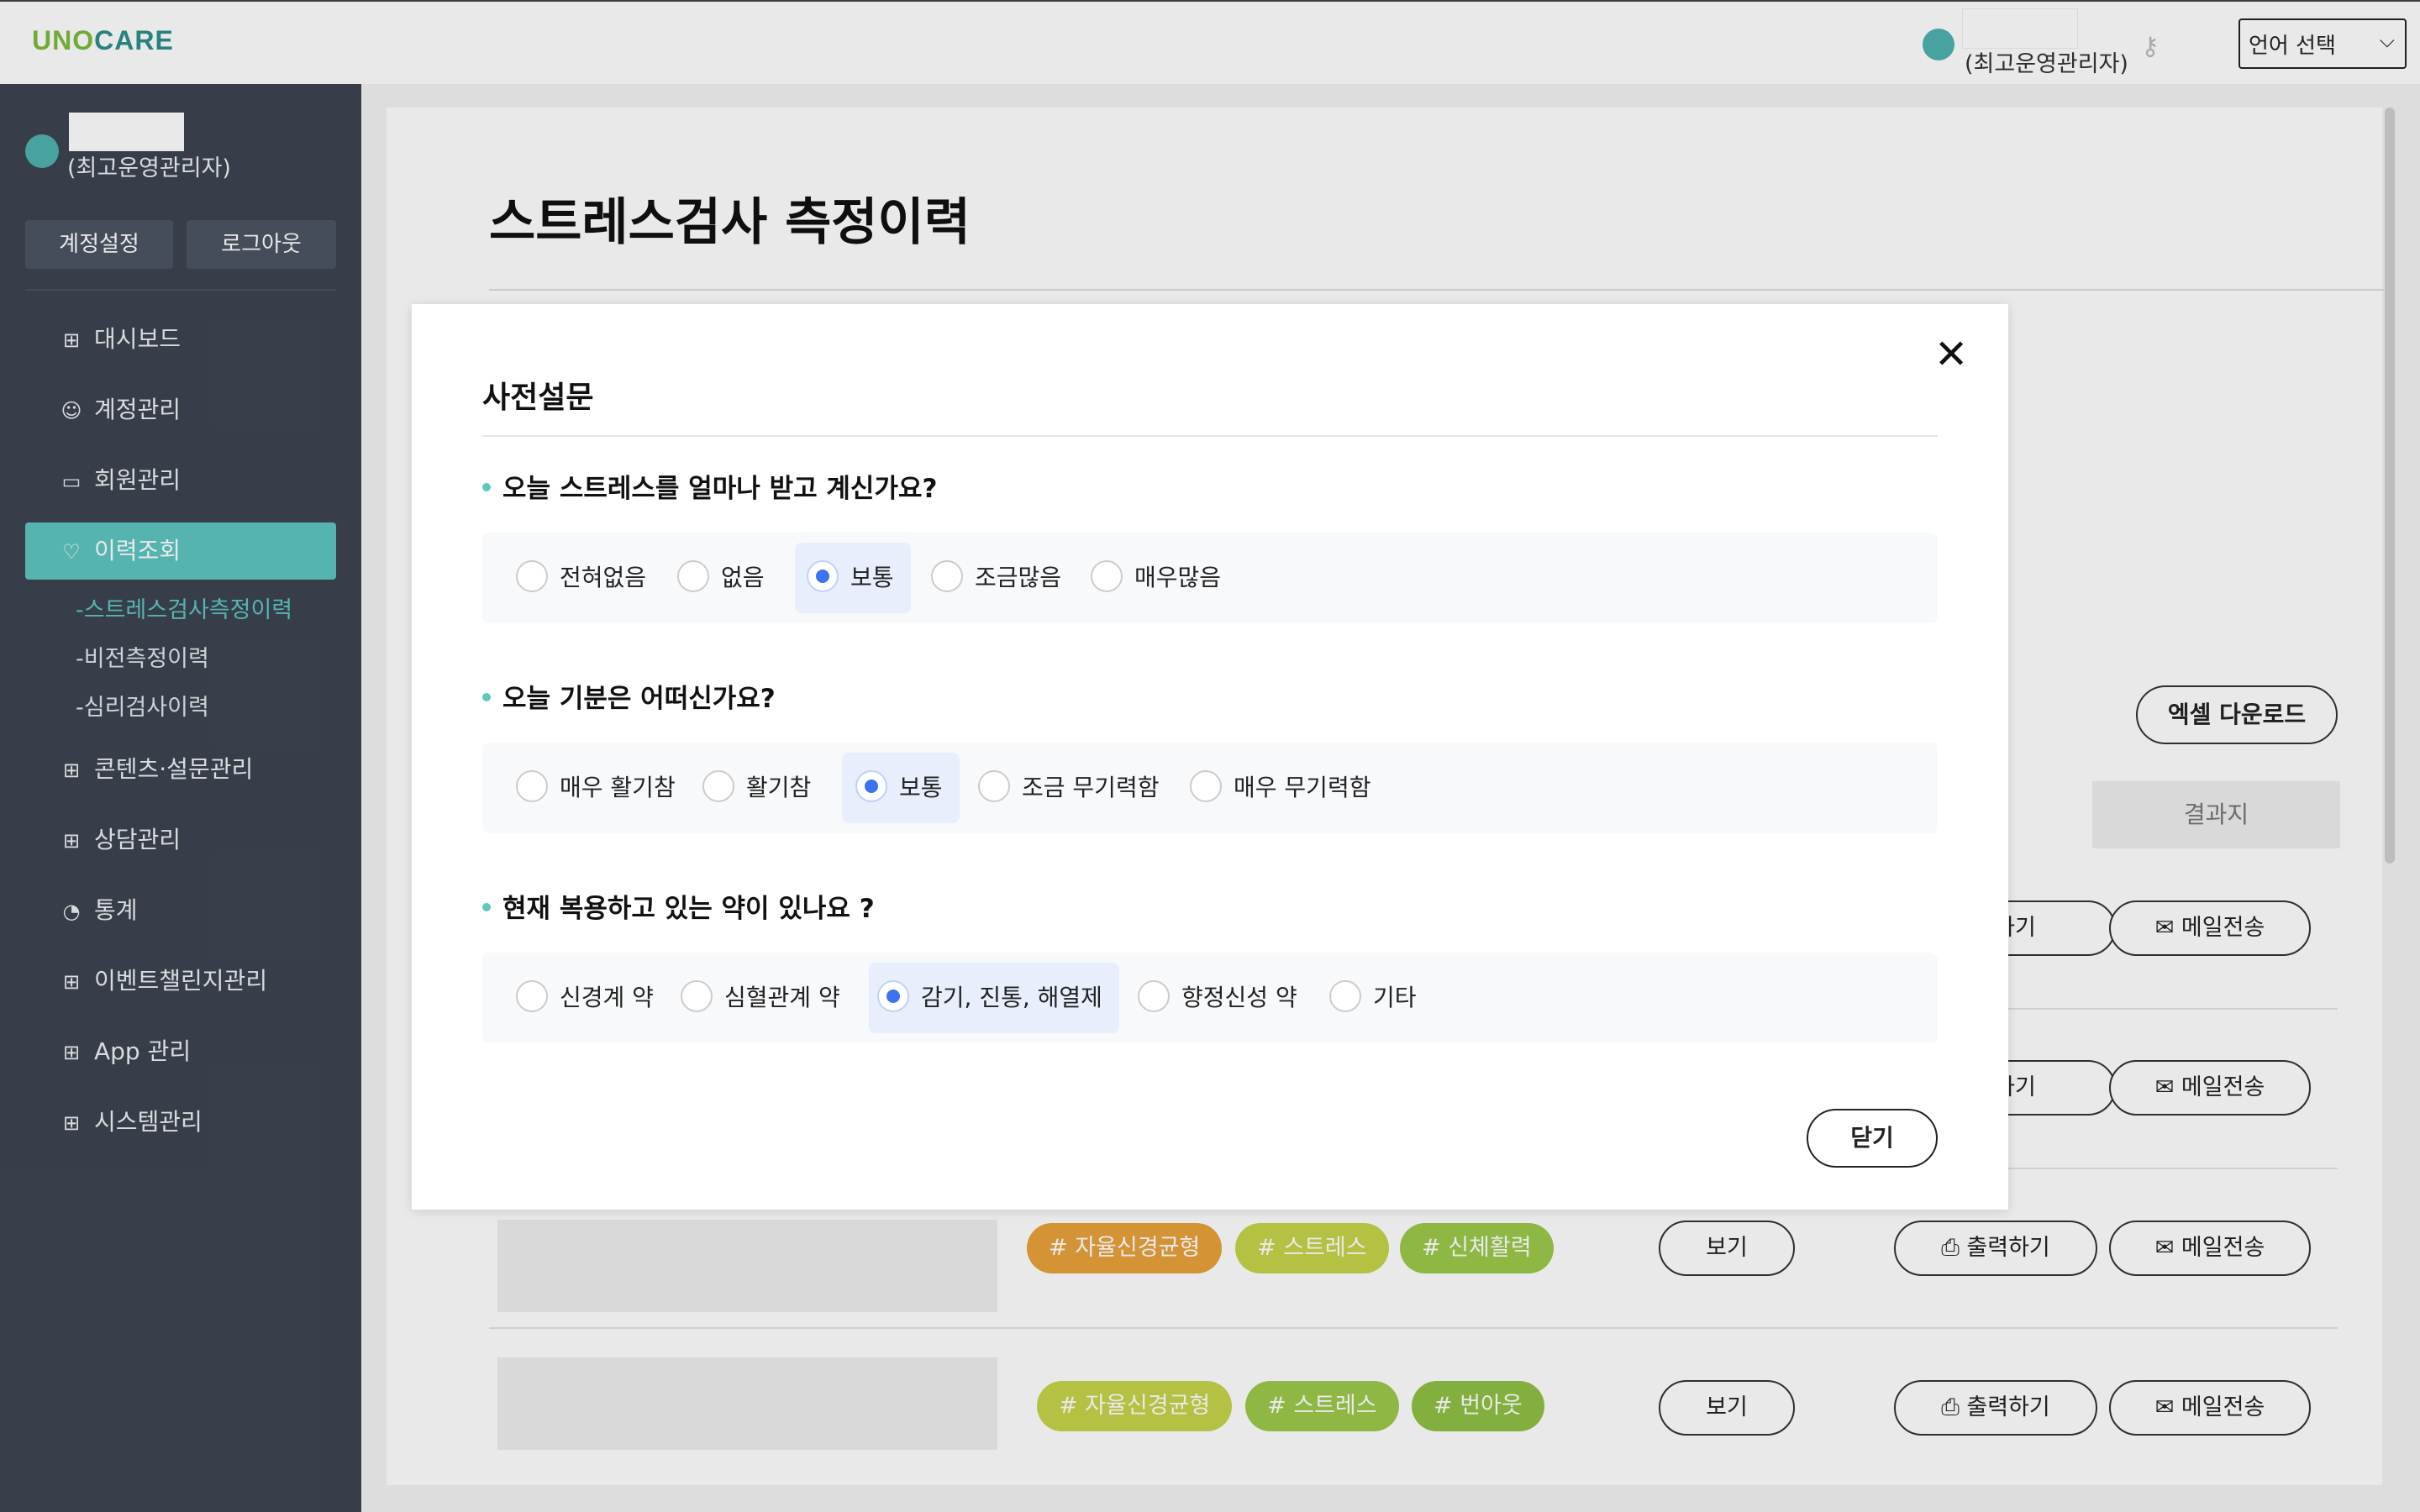 The height and width of the screenshot is (1512, 2420). Describe the element at coordinates (596, 788) in the screenshot. I see `radio-option: 매우 활기참` at that location.